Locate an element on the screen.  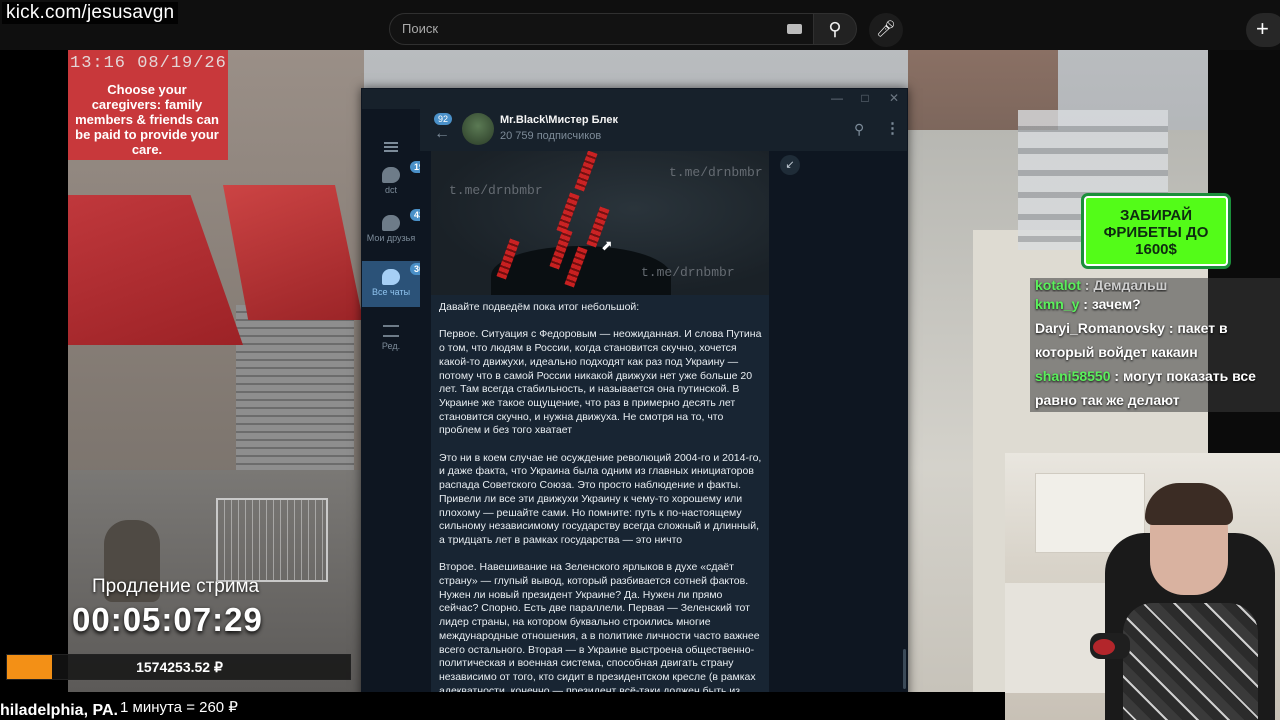
streamer-webcam is located at coordinates (1142, 586).